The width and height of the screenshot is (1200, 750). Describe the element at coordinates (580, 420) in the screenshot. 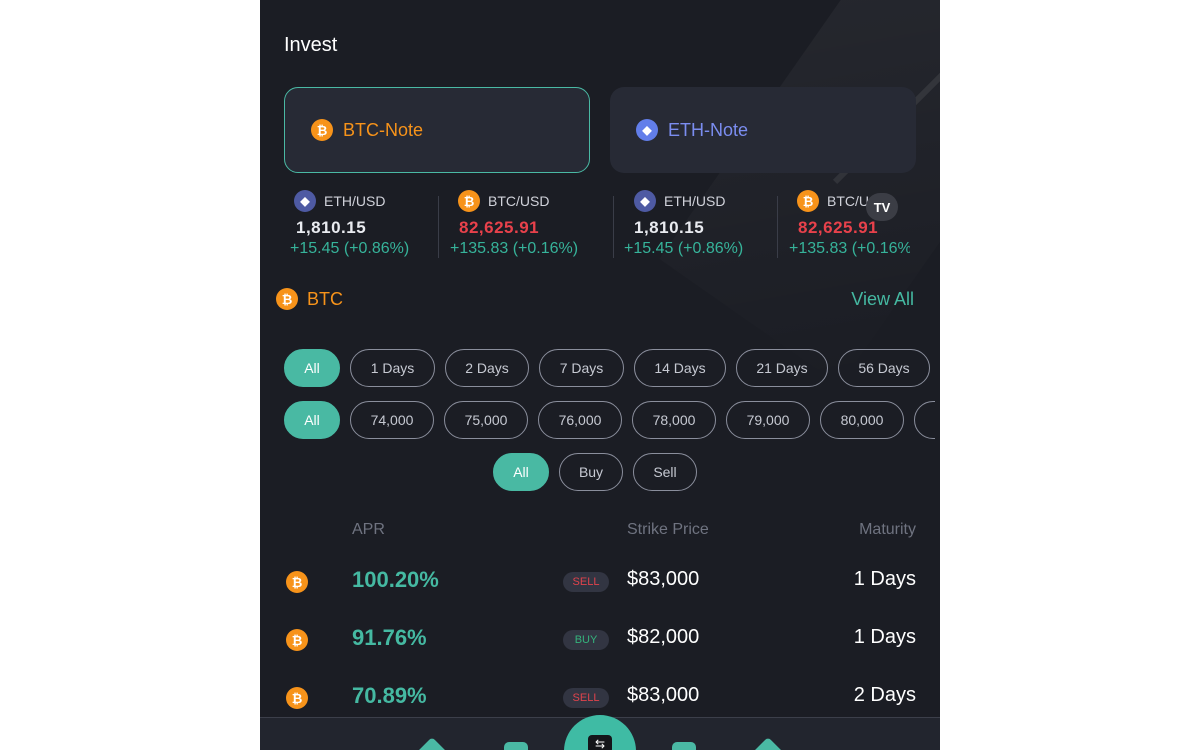

I see `strike-filter-chip: 76,000` at that location.